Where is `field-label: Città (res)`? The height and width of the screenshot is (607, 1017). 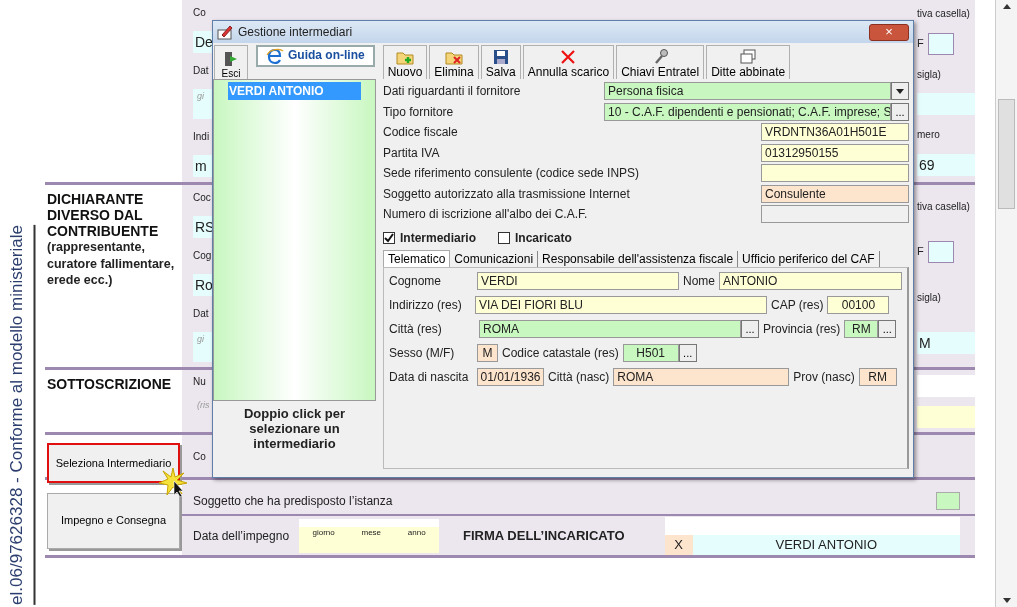 field-label: Città (res) is located at coordinates (416, 329).